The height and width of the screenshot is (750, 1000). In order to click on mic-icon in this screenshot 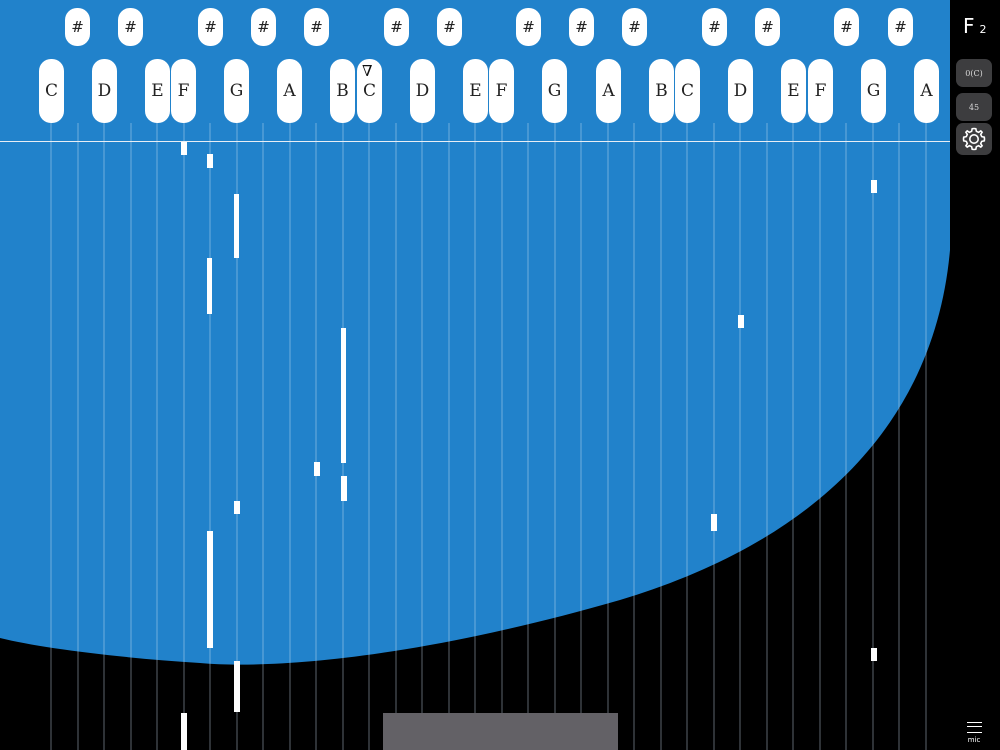, I will do `click(974, 727)`.